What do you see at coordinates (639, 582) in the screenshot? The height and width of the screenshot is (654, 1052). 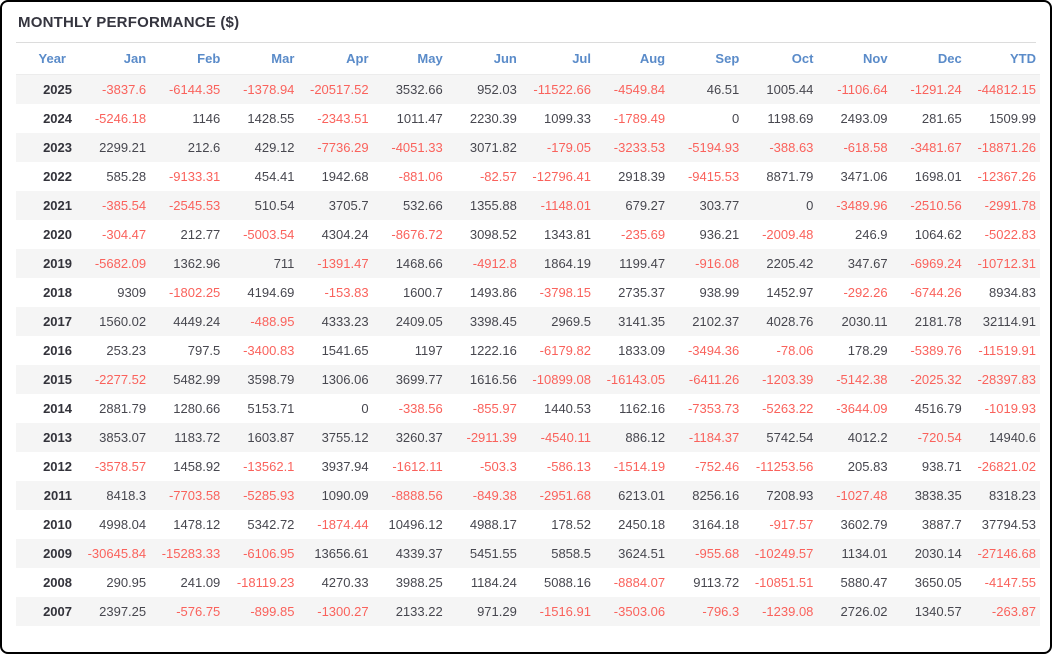 I see `value-cell: -8884.07` at bounding box center [639, 582].